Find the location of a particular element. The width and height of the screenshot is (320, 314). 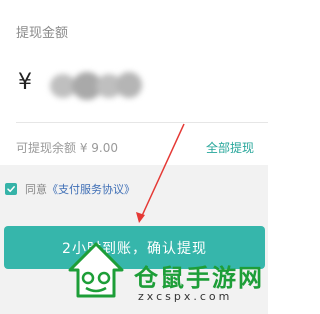

agreement-checkbox is located at coordinates (11, 189).